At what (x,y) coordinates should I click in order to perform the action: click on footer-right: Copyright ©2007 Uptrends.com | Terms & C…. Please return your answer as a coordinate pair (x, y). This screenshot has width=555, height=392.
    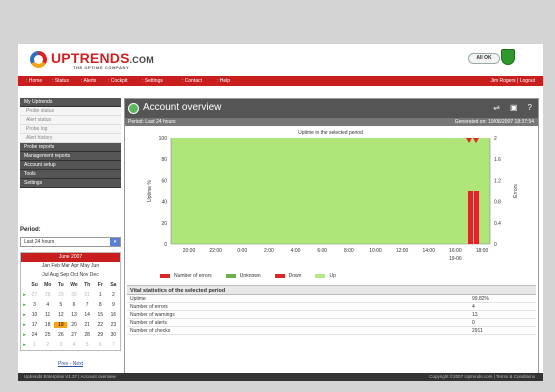
    Looking at the image, I should click on (482, 377).